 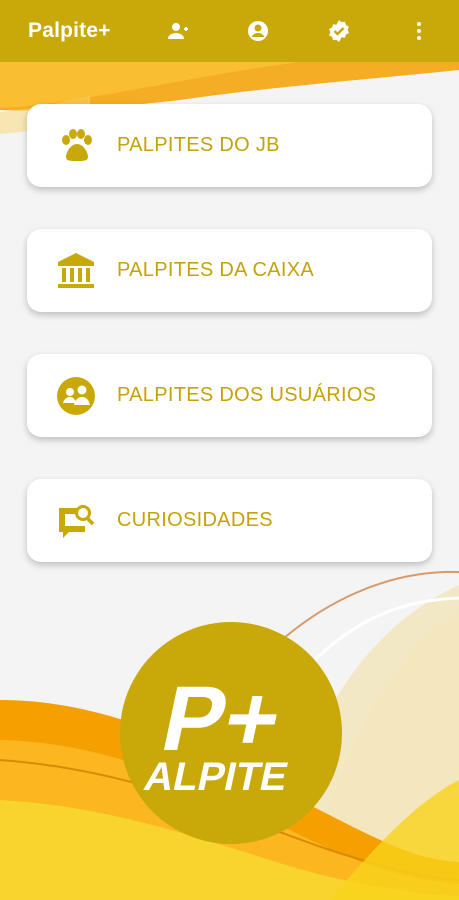 What do you see at coordinates (216, 775) in the screenshot?
I see `logo-small-text: ALPITE` at bounding box center [216, 775].